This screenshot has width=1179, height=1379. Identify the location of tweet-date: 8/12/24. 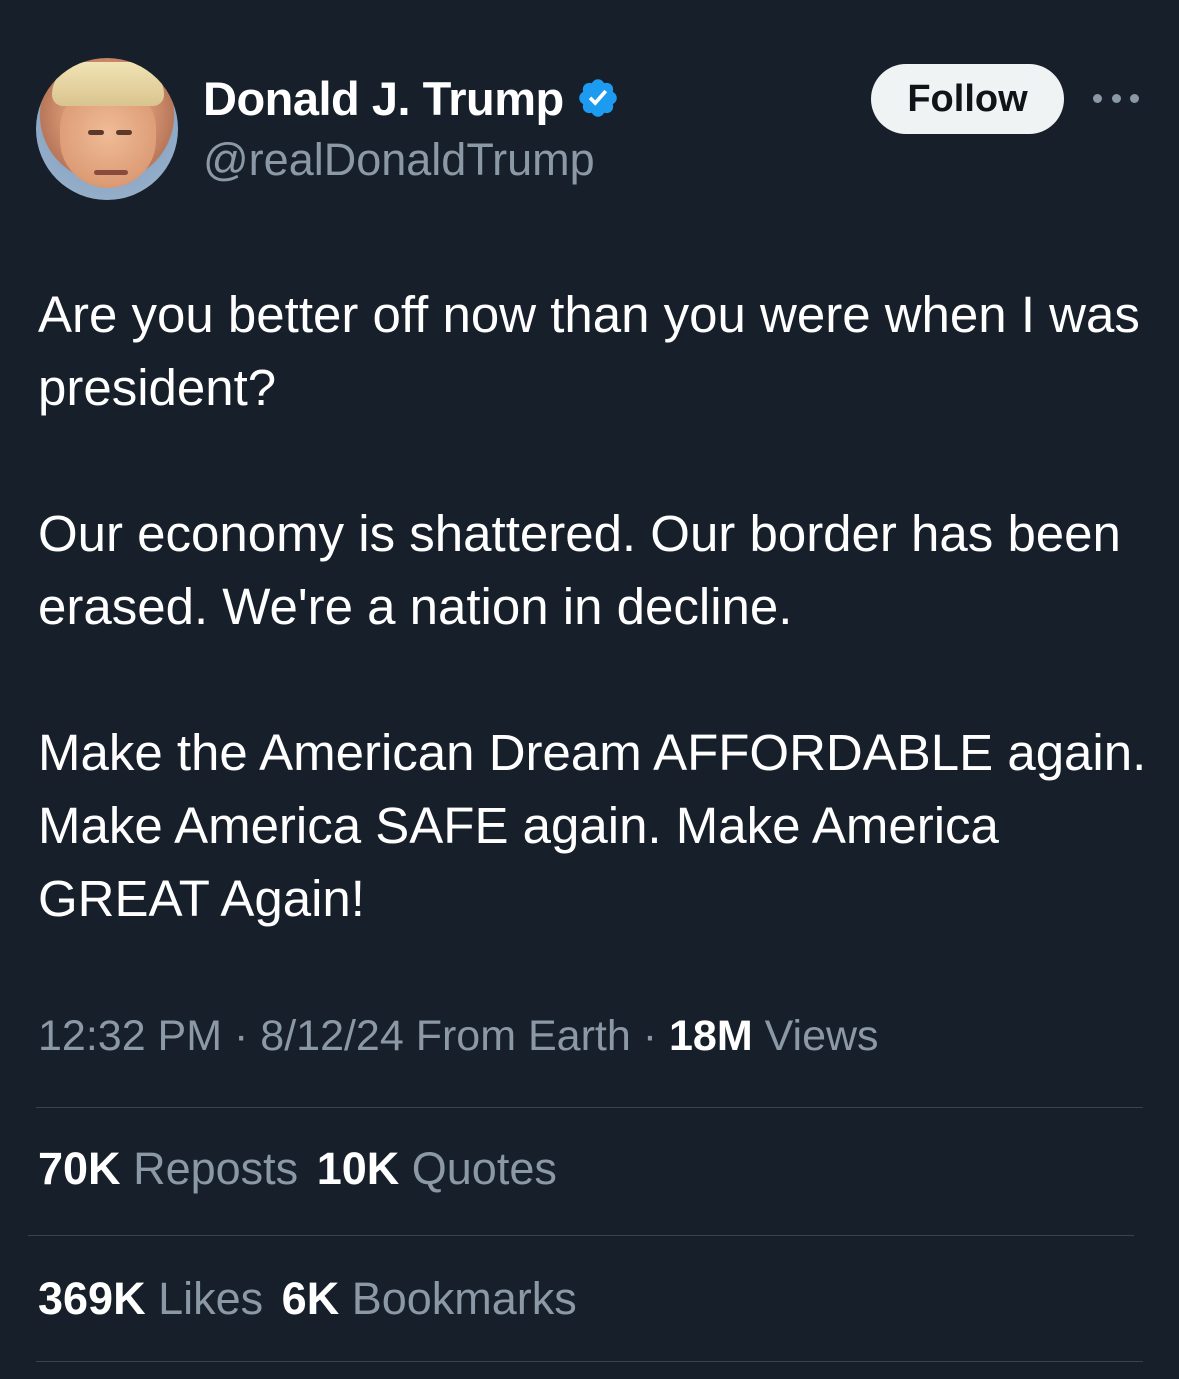
(331, 1036).